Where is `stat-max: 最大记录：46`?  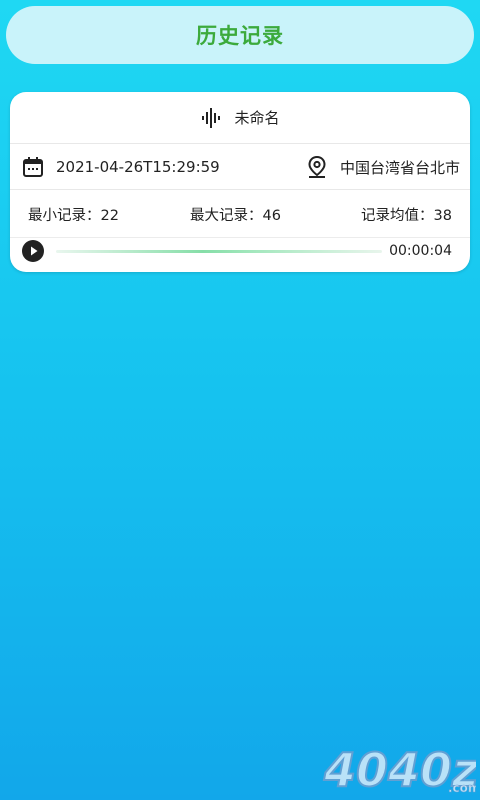
stat-max: 最大记录：46 is located at coordinates (235, 215).